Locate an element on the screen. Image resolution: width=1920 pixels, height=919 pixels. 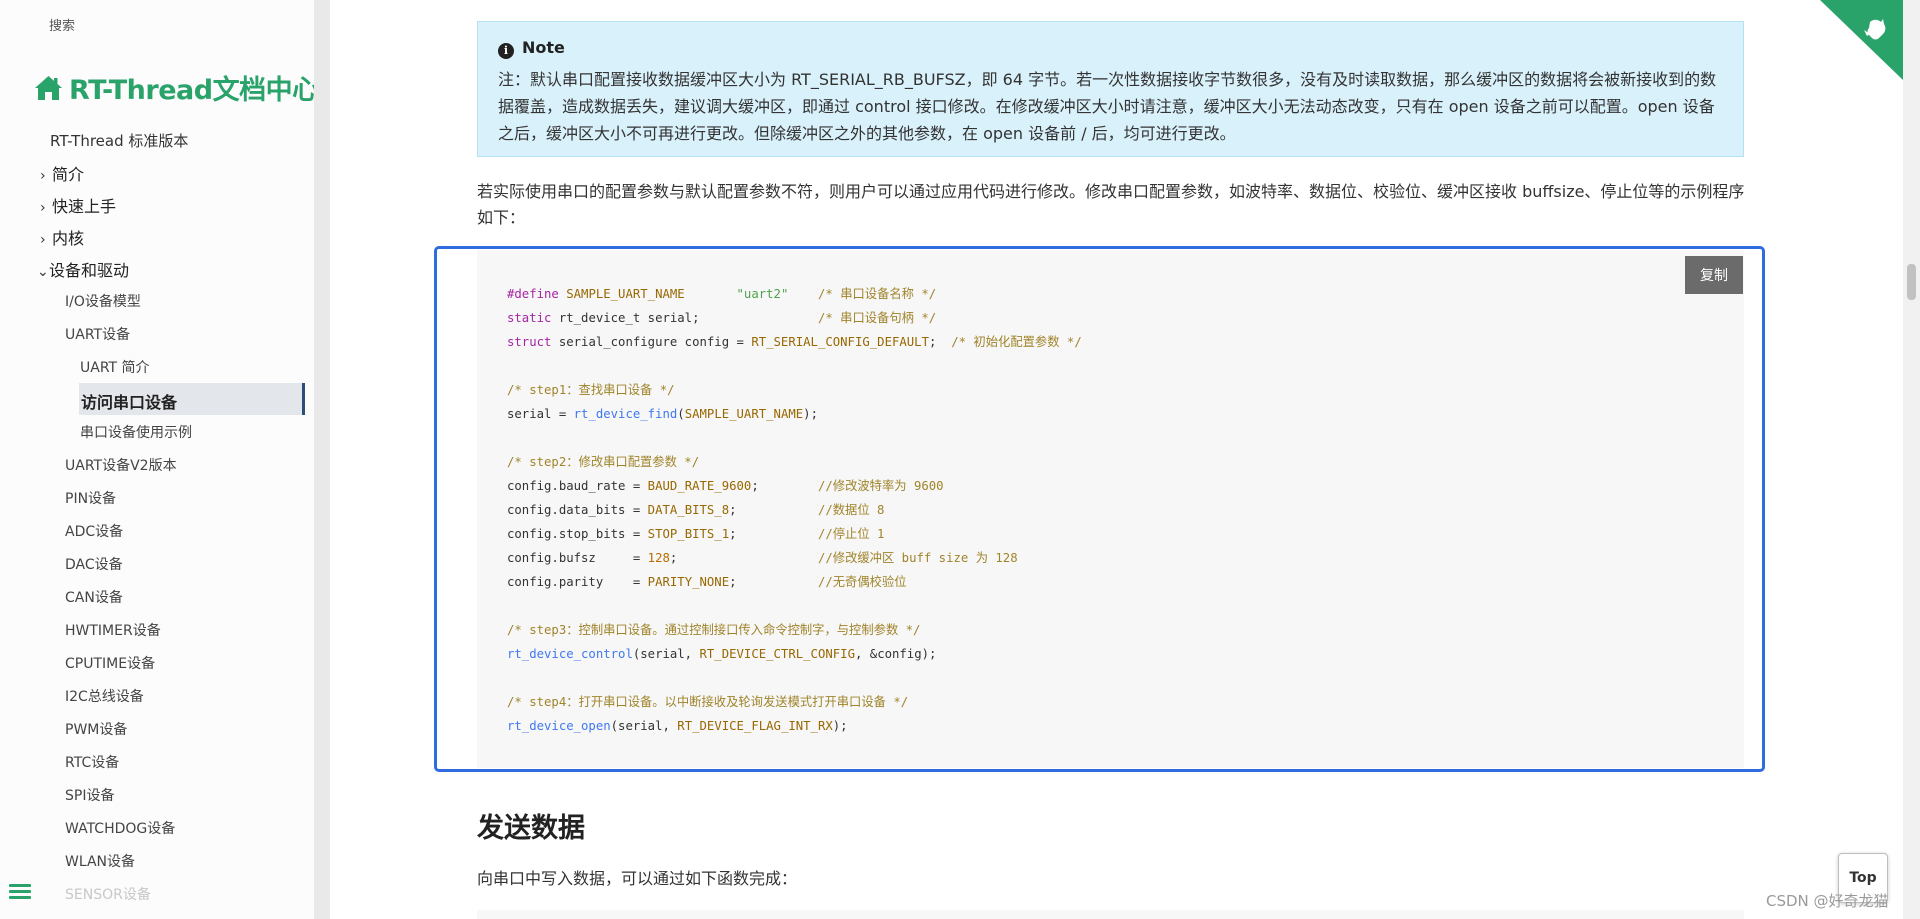
sidebar-item-rtc: RTC设备 is located at coordinates (92, 762).